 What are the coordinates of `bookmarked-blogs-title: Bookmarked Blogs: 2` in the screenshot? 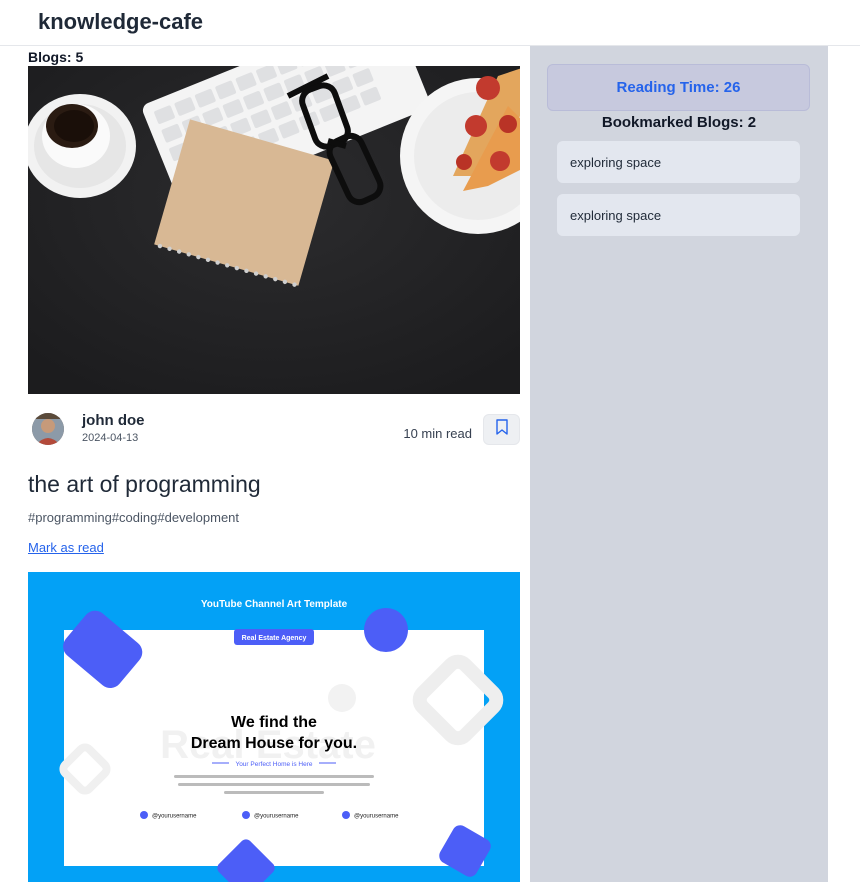 It's located at (679, 122).